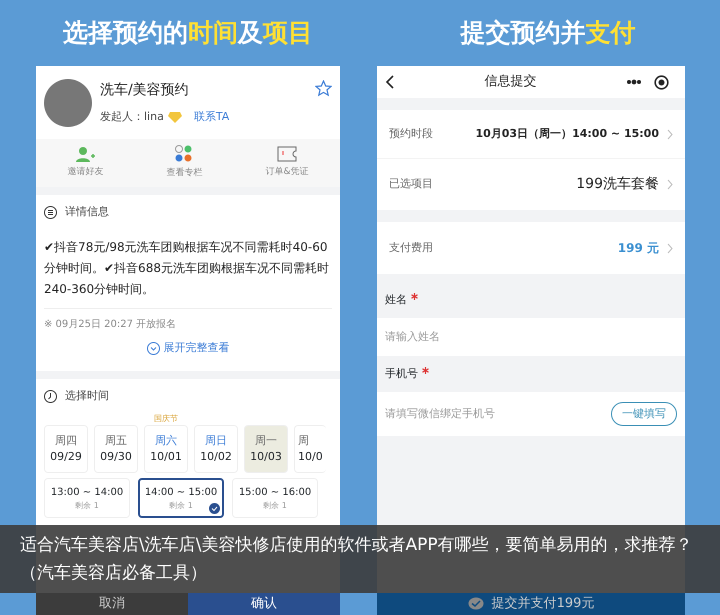 The height and width of the screenshot is (615, 720). What do you see at coordinates (310, 449) in the screenshot?
I see `date-tab: 周 10/0` at bounding box center [310, 449].